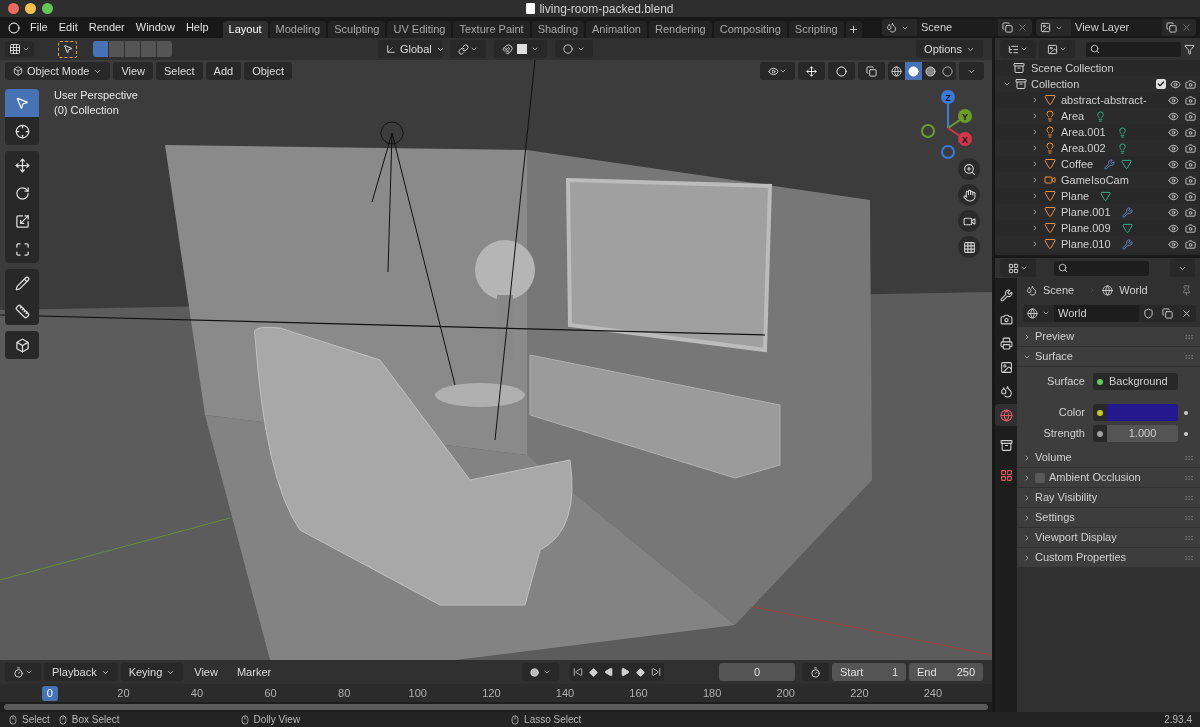 Image resolution: width=1200 pixels, height=727 pixels. Describe the element at coordinates (946, 672) in the screenshot. I see `end-frame-field: End 250` at that location.